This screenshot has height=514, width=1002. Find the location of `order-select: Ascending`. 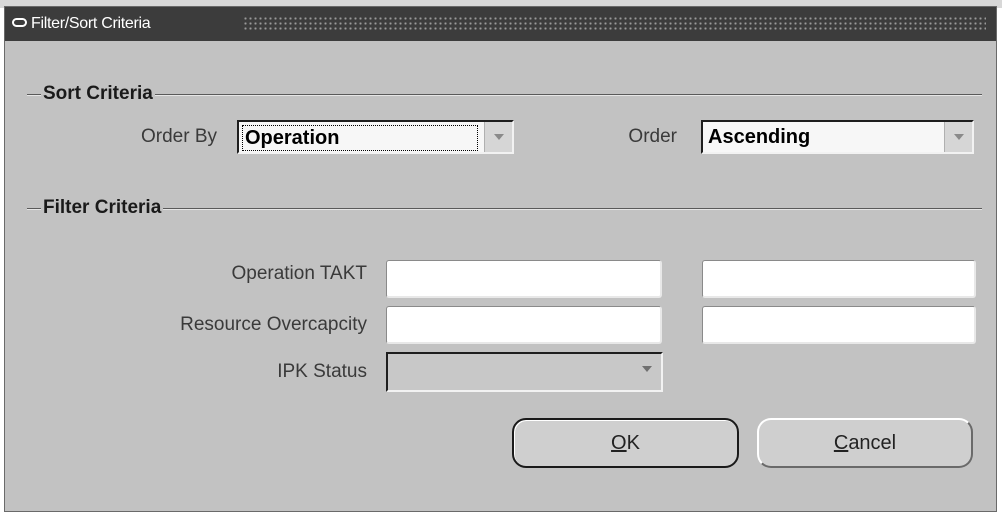

order-select: Ascending is located at coordinates (837, 137).